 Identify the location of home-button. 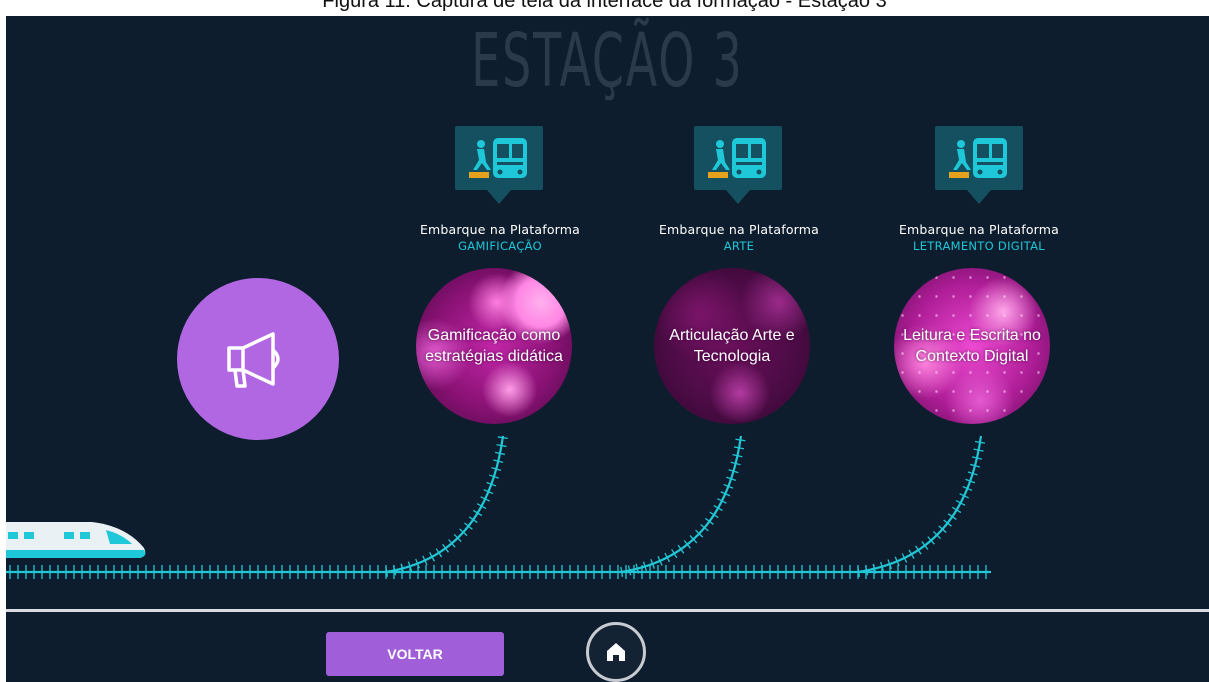
(616, 652).